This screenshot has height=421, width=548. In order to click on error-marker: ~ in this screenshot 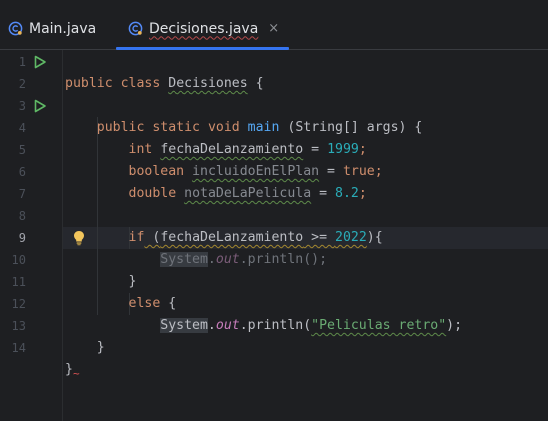, I will do `click(76, 373)`.